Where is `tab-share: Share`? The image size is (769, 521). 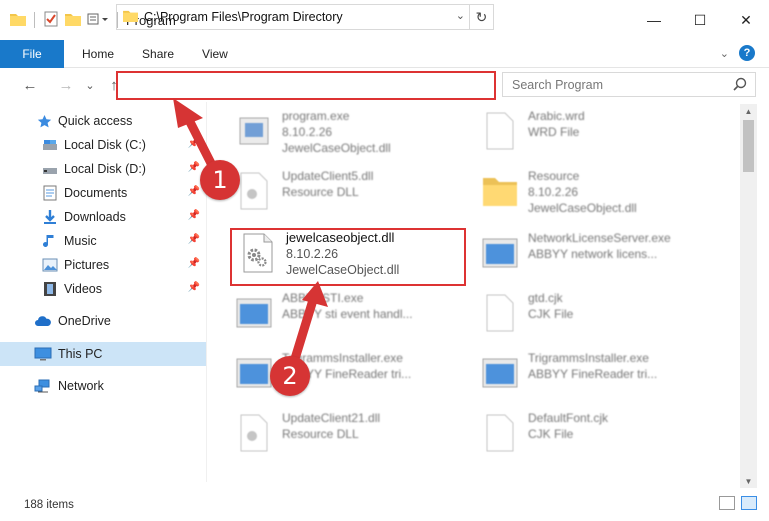
tab-share: Share is located at coordinates (158, 54).